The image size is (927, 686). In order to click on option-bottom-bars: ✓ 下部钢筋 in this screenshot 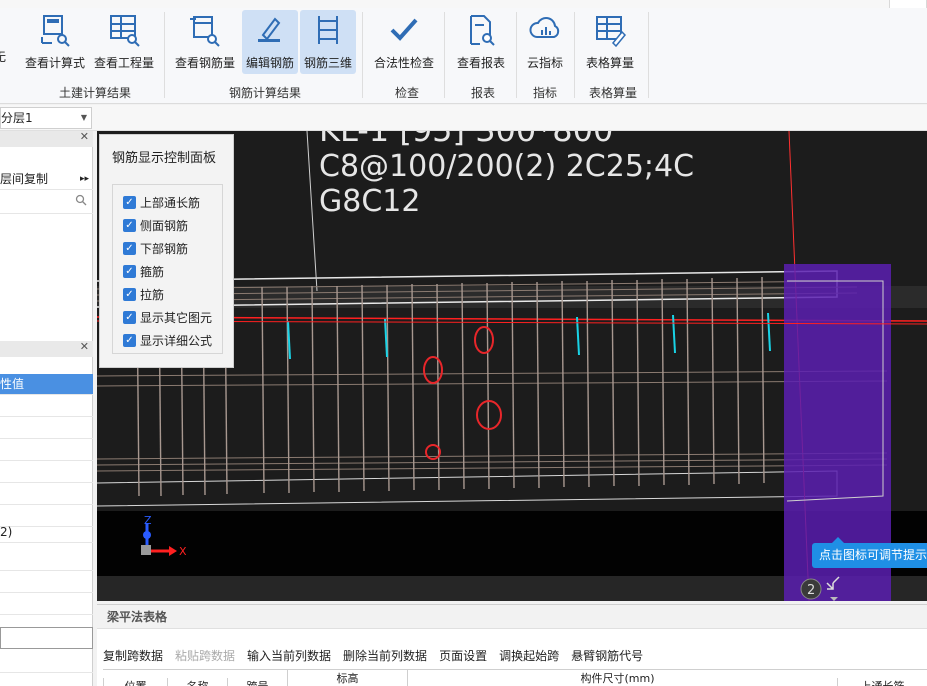, I will do `click(155, 248)`.